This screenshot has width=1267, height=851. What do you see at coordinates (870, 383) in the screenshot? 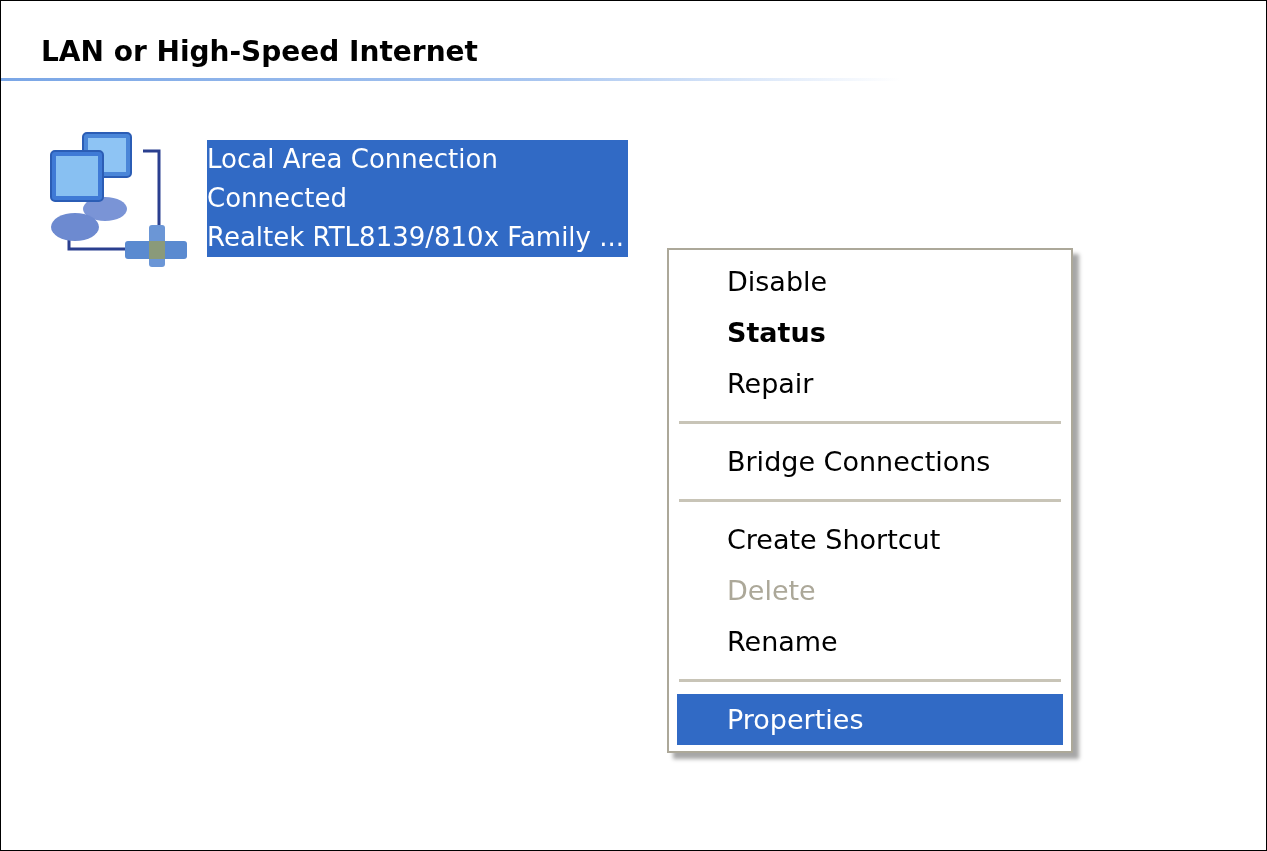
I see `menu-item: Repair` at bounding box center [870, 383].